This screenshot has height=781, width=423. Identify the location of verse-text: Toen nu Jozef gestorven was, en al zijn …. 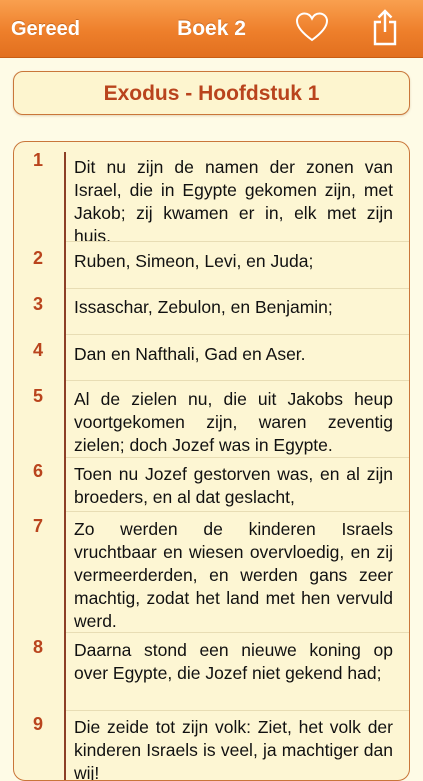
(233, 485).